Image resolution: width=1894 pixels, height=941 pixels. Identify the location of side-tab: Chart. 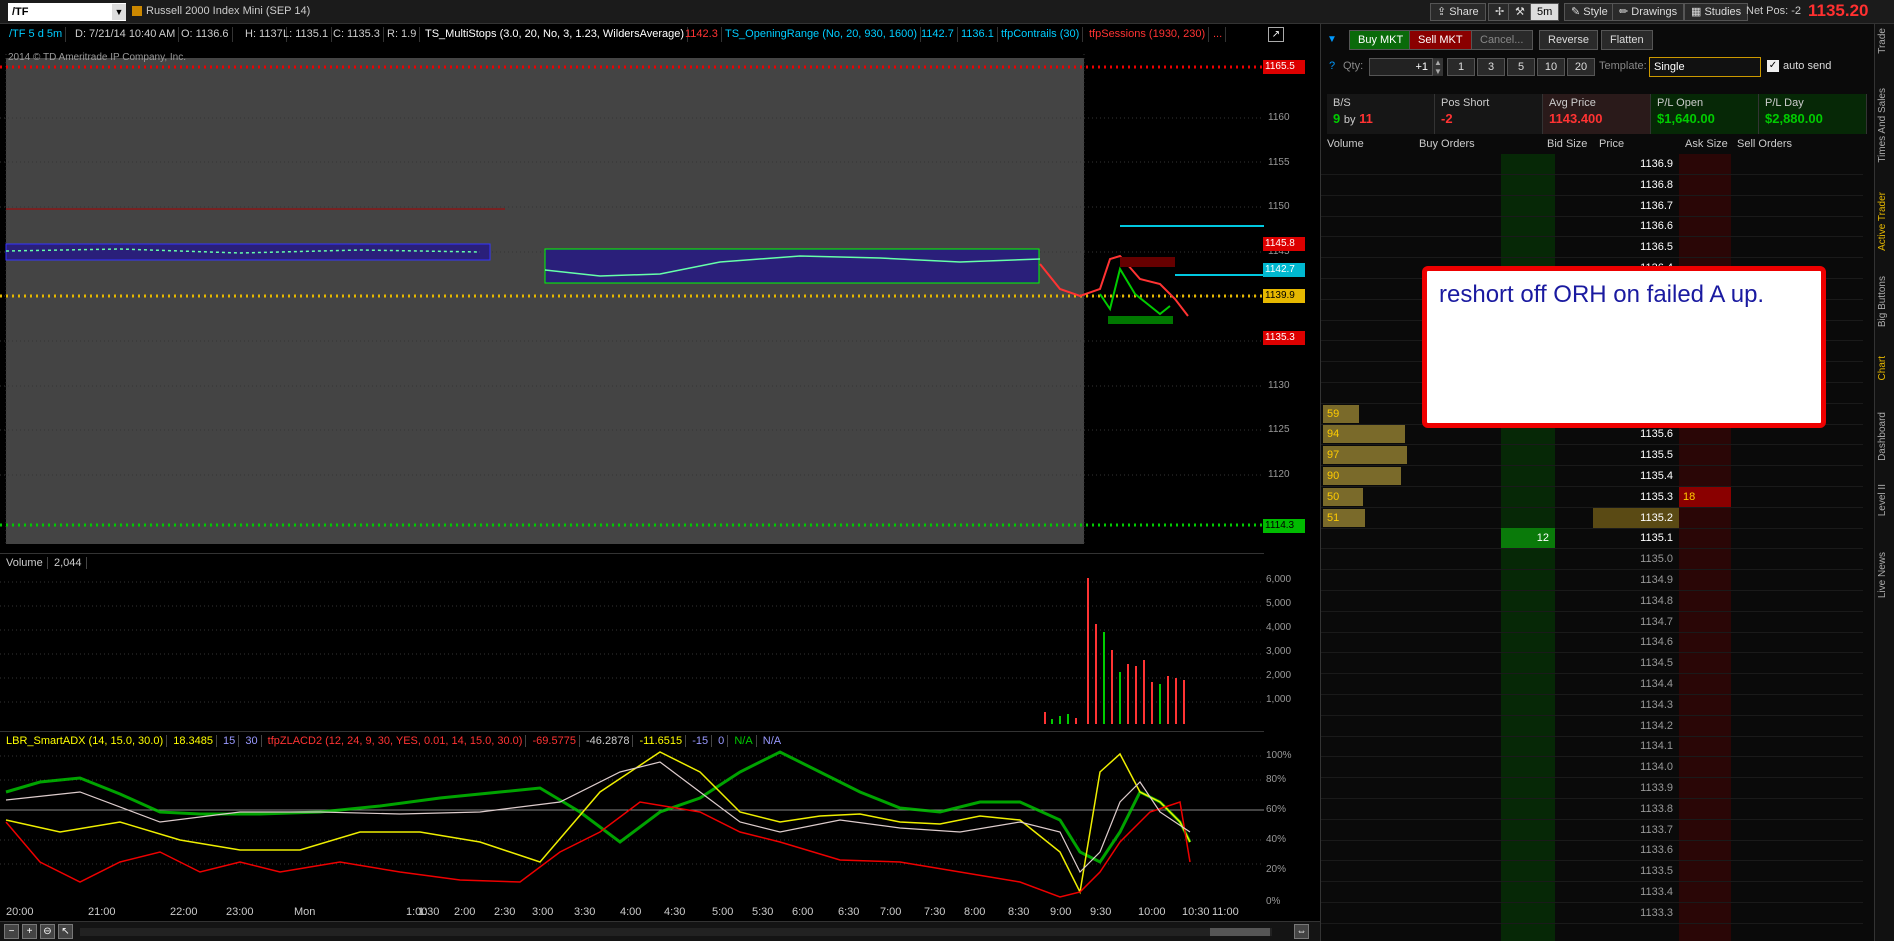
(1882, 368).